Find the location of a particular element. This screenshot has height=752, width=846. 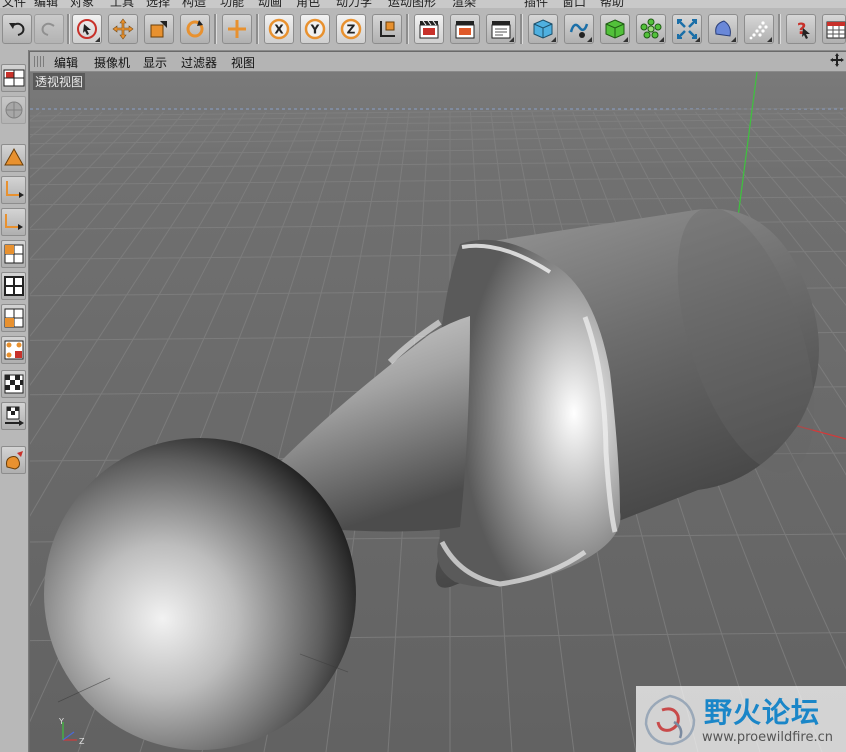

cloner-array-button is located at coordinates (651, 29).